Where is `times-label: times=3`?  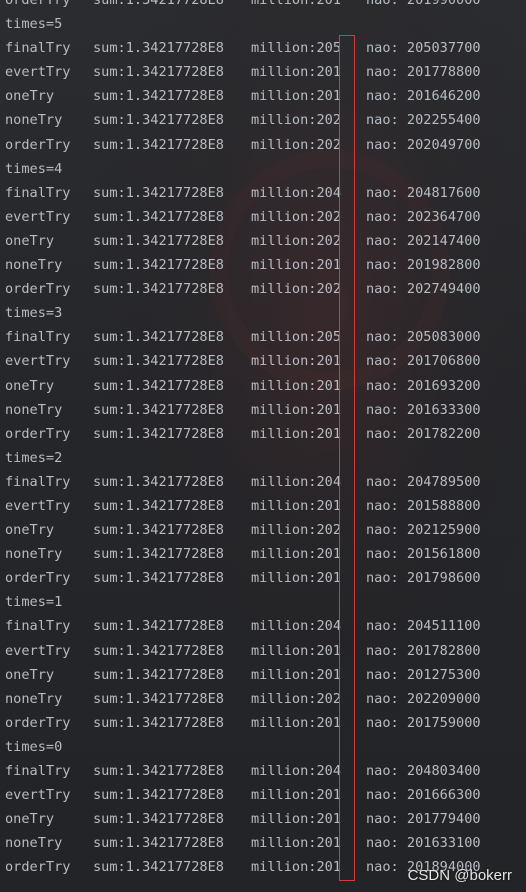
times-label: times=3 is located at coordinates (34, 313).